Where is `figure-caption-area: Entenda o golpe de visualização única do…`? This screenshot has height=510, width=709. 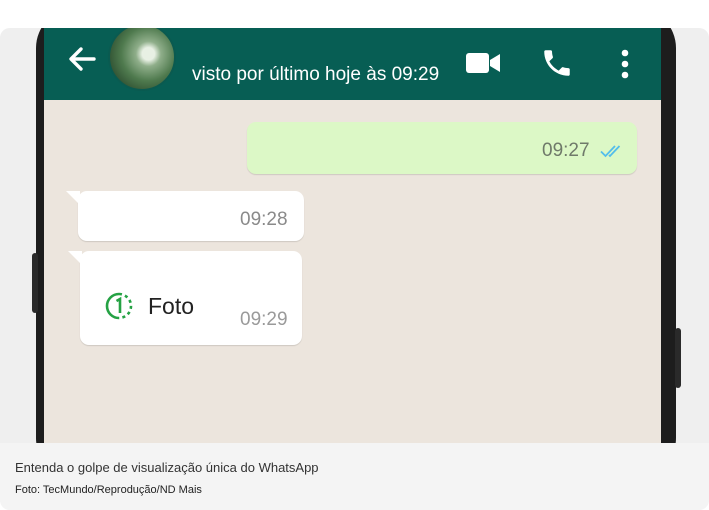 figure-caption-area: Entenda o golpe de visualização única do… is located at coordinates (354, 476).